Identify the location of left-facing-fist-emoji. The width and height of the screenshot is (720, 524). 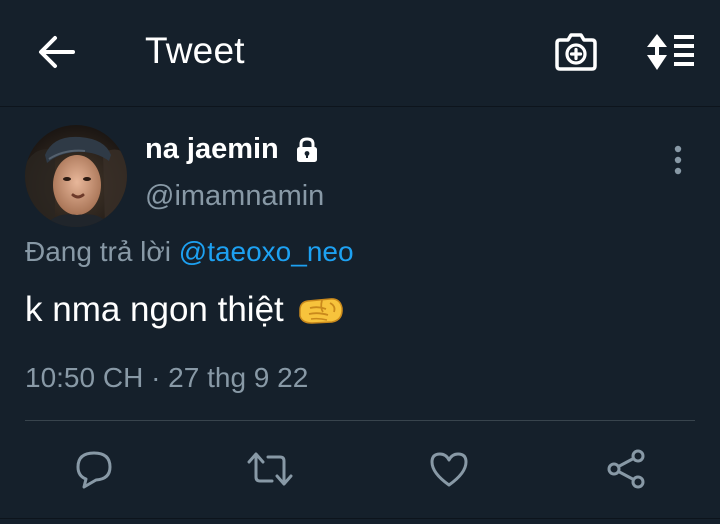
(321, 310).